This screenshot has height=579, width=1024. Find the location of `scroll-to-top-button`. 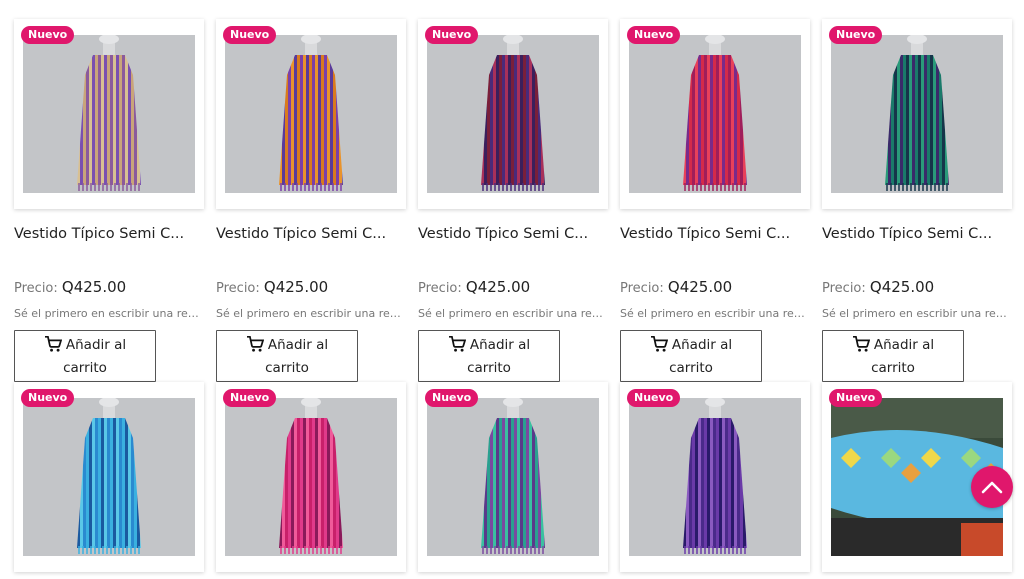

scroll-to-top-button is located at coordinates (992, 487).